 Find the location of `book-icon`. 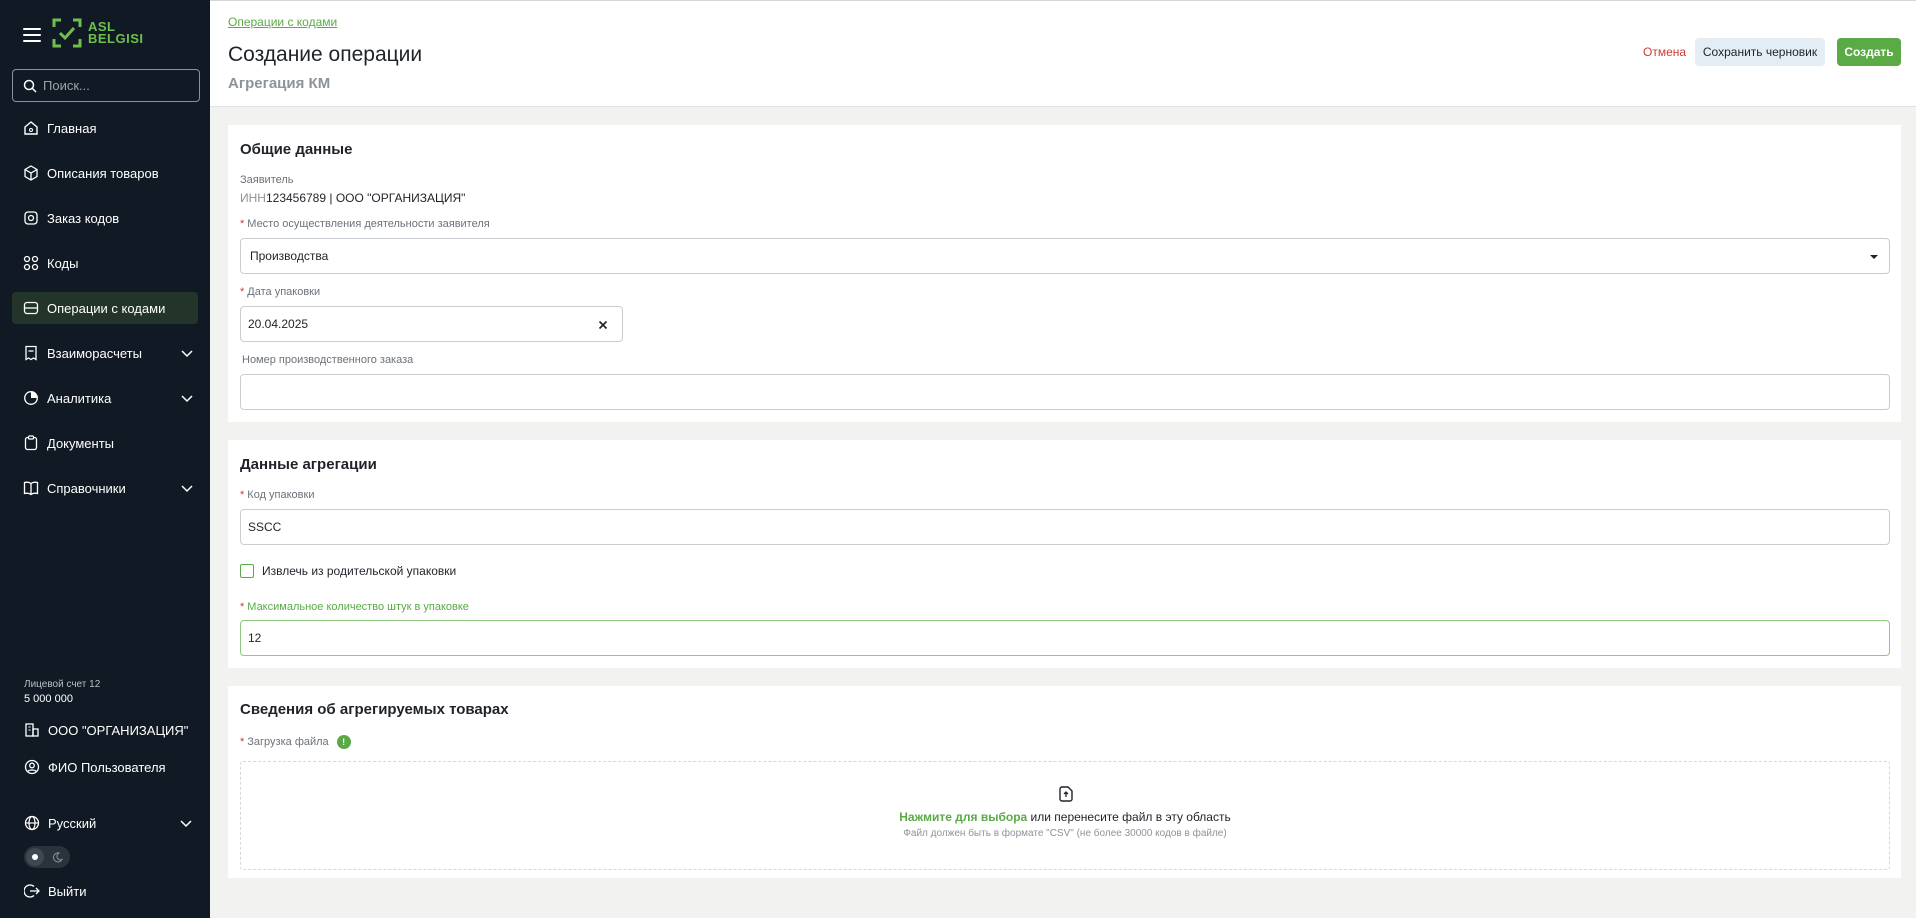

book-icon is located at coordinates (31, 488).